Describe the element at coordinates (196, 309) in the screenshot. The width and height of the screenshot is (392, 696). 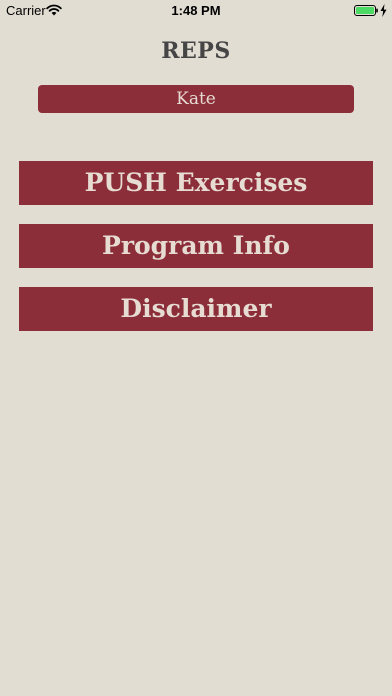
I see `disclaimer-button: Disclaimer` at that location.